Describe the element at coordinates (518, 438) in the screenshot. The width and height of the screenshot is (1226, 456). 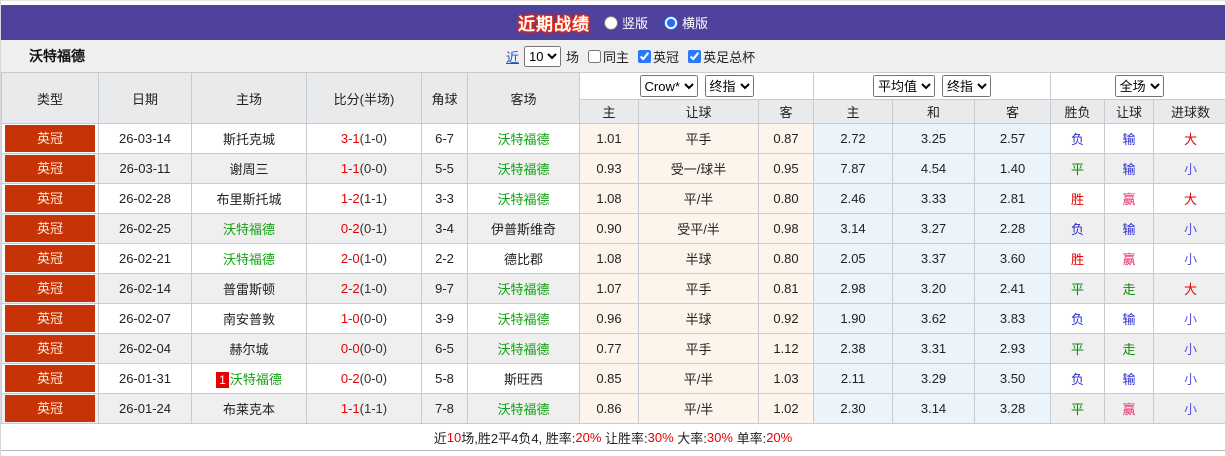
I see `summary-segment: 场,胜2平4负4, 胜率:` at that location.